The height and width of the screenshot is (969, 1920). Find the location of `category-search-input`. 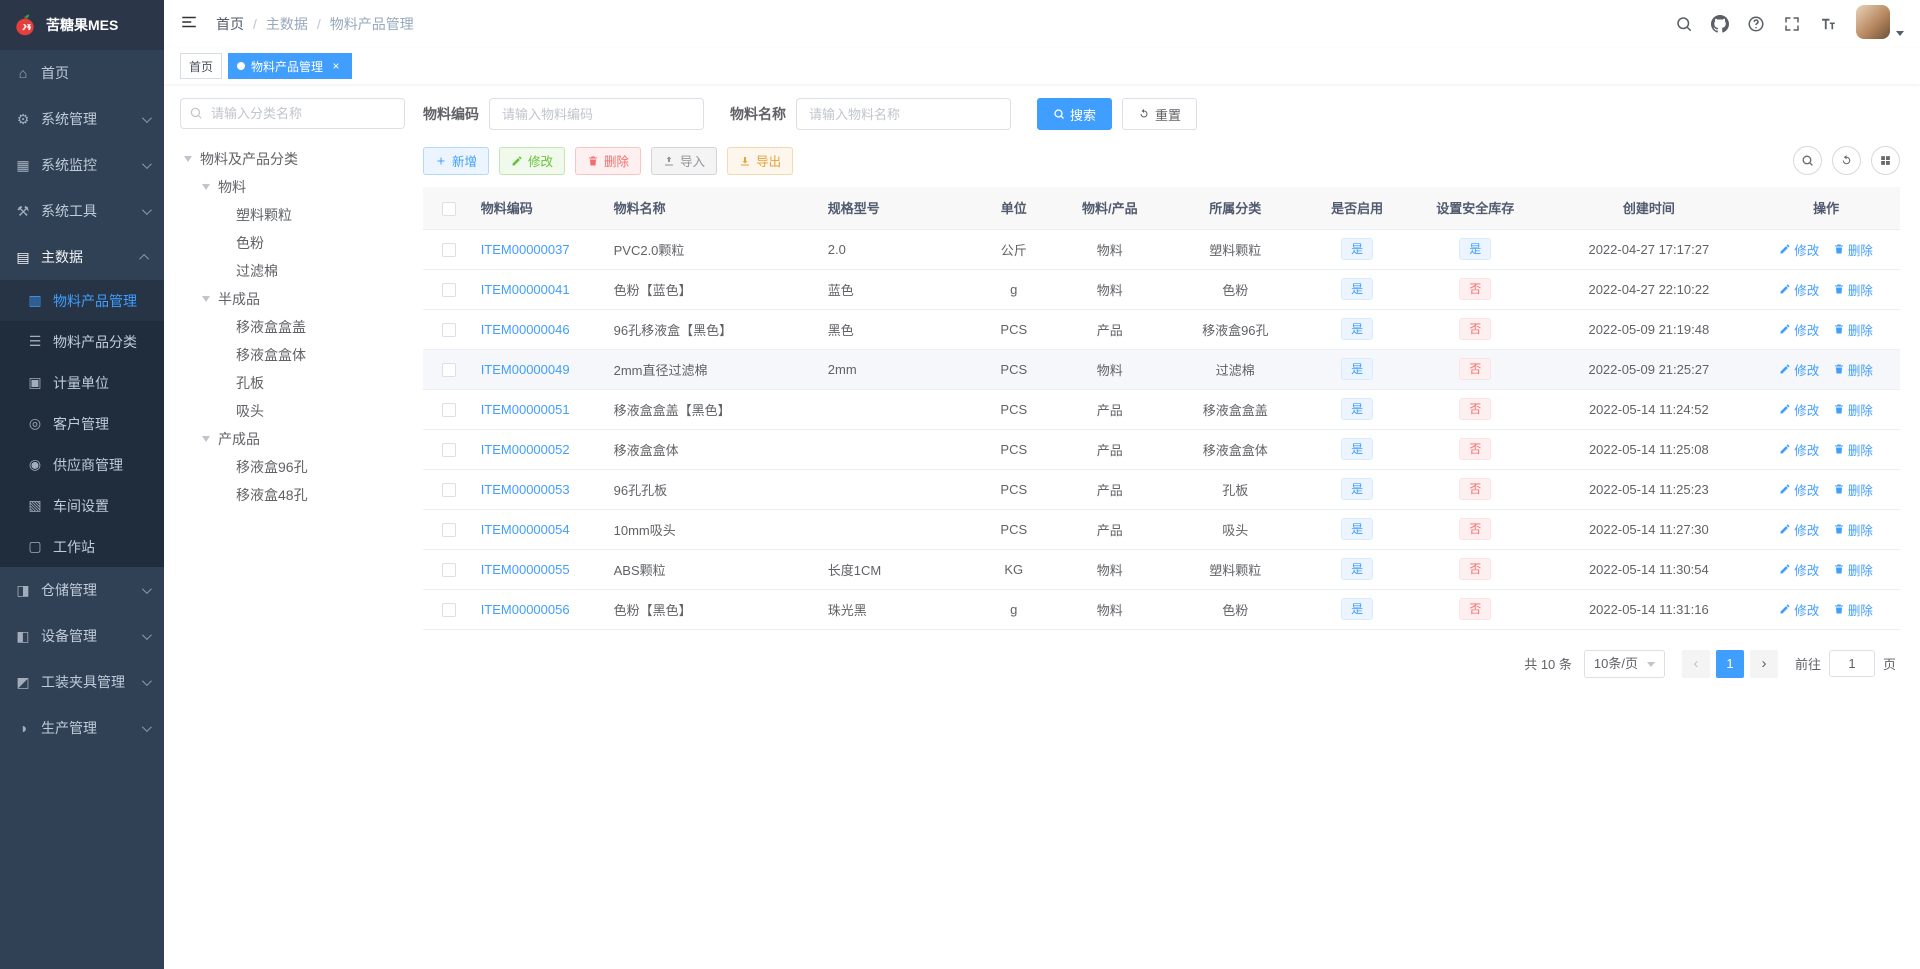

category-search-input is located at coordinates (292, 113).